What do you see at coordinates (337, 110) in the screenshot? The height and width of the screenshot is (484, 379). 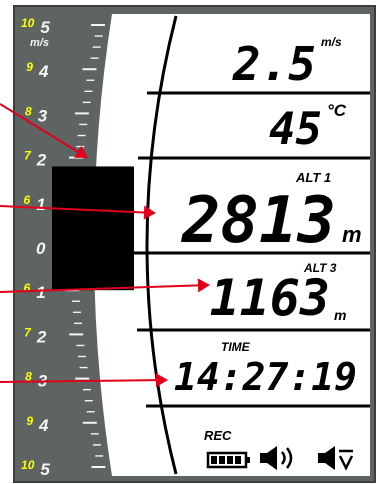 I see `temperature-unit: °C` at bounding box center [337, 110].